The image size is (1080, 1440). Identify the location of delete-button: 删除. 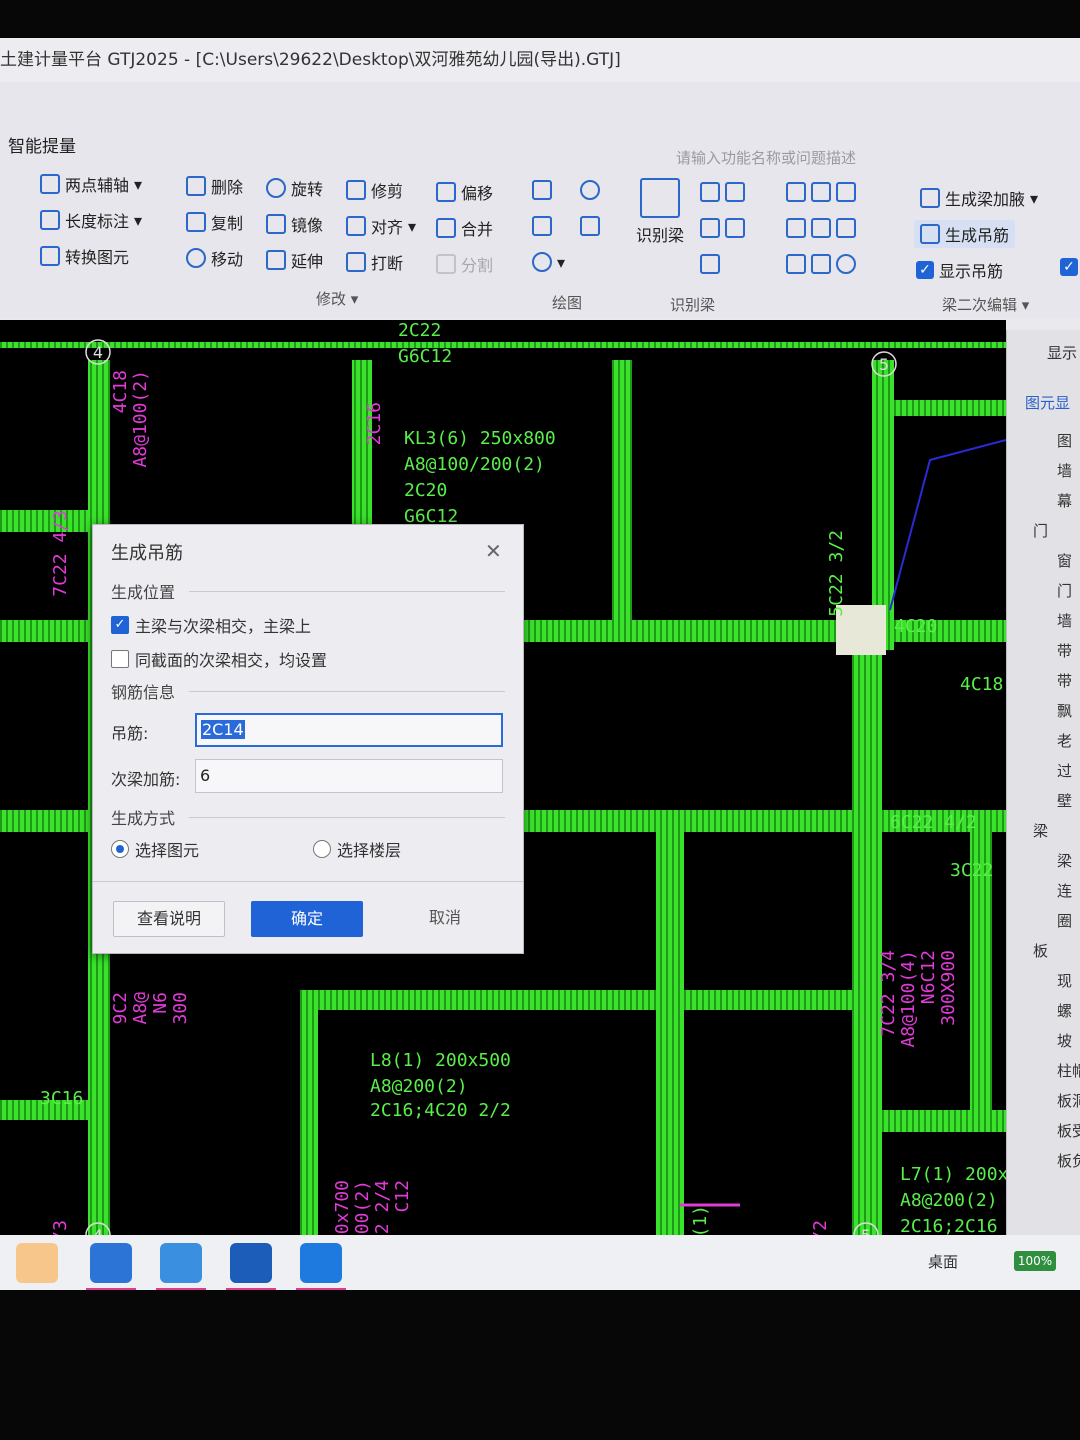
(214, 186).